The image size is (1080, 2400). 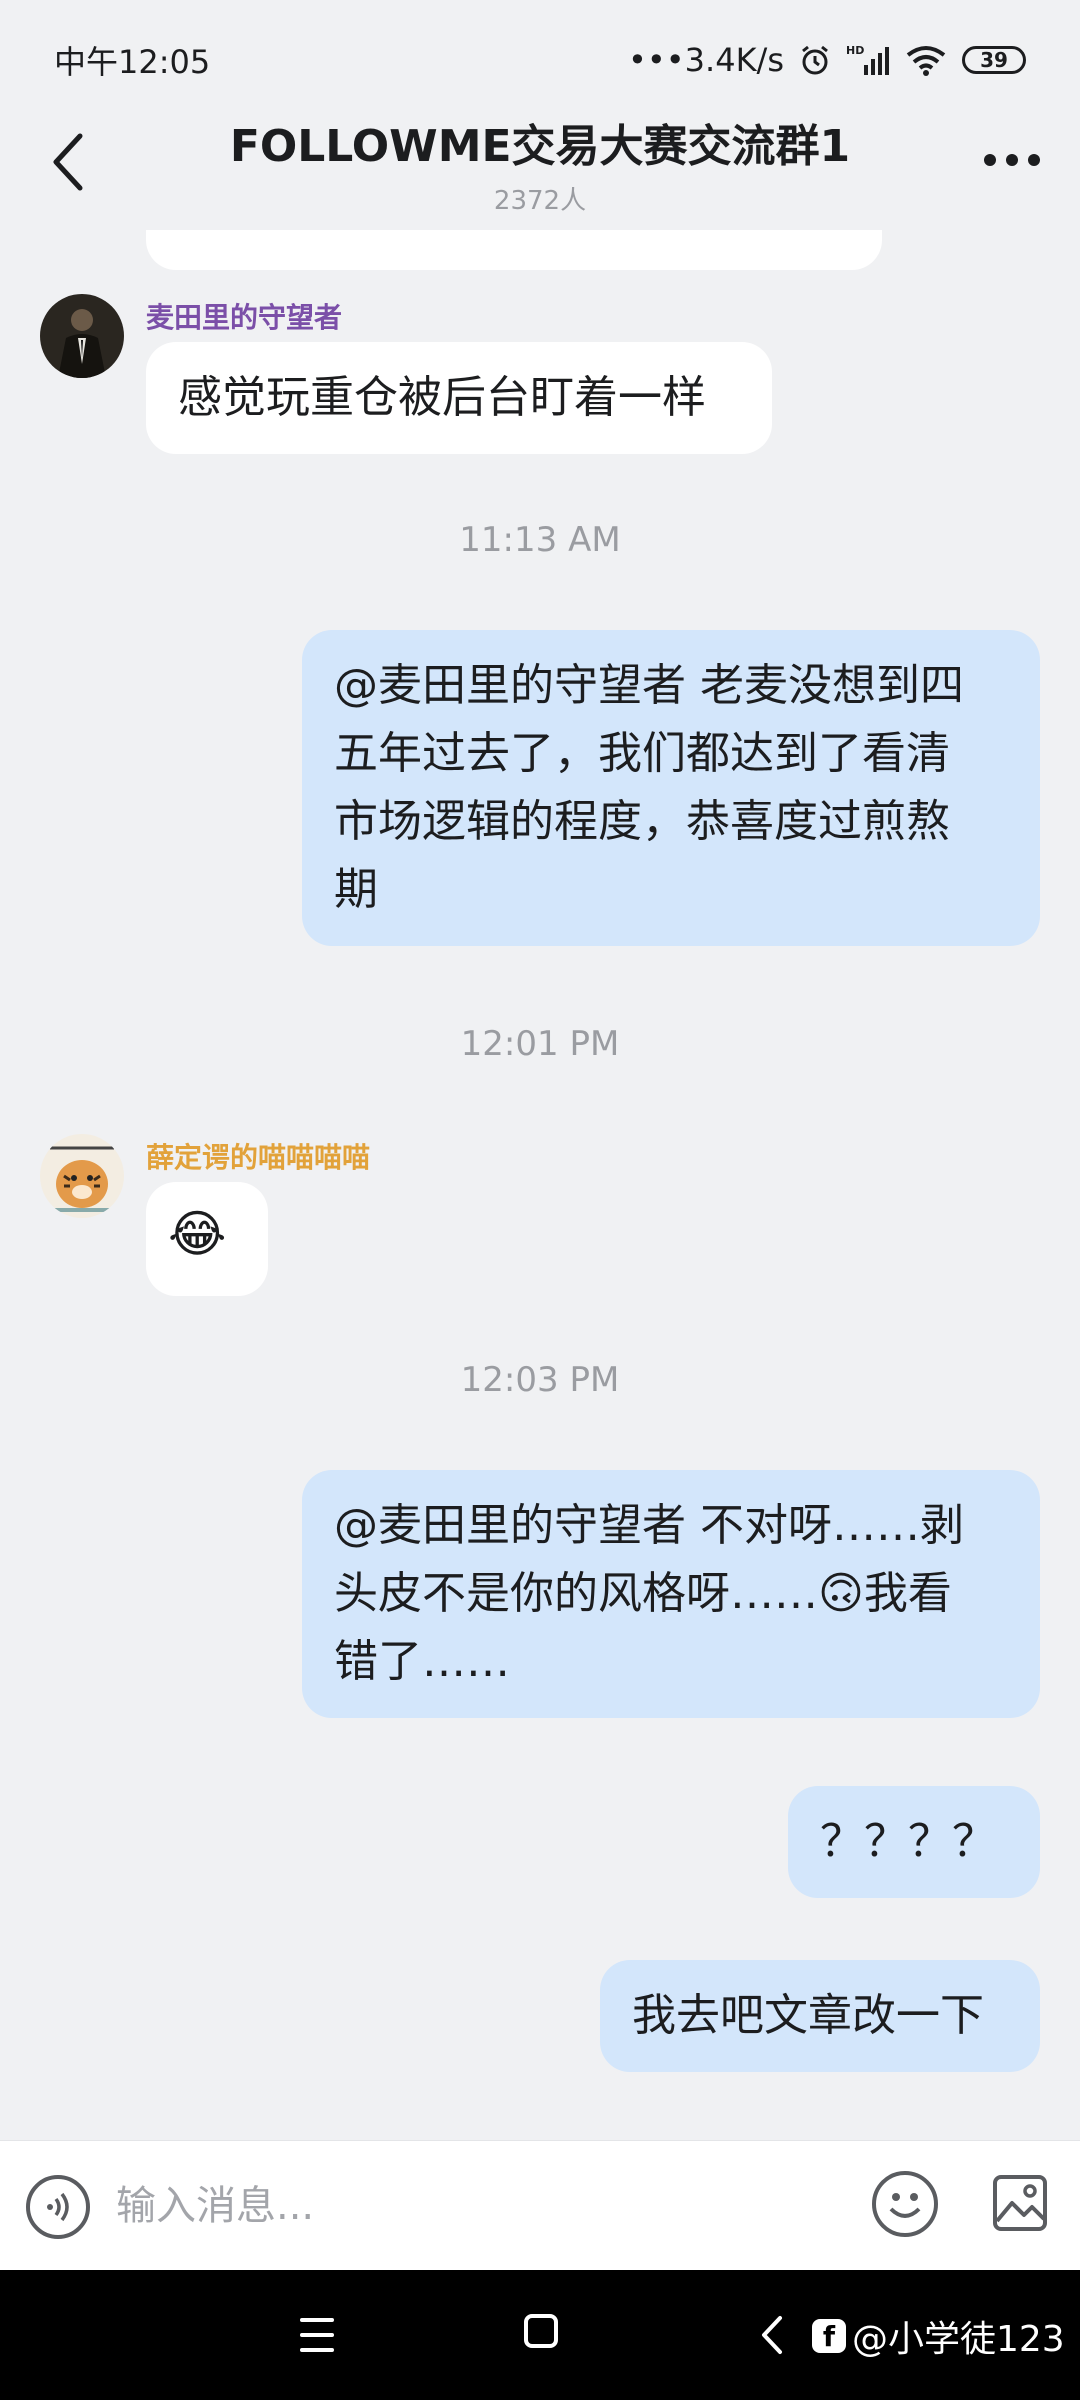 I want to click on menu-icon, so click(x=317, y=2335).